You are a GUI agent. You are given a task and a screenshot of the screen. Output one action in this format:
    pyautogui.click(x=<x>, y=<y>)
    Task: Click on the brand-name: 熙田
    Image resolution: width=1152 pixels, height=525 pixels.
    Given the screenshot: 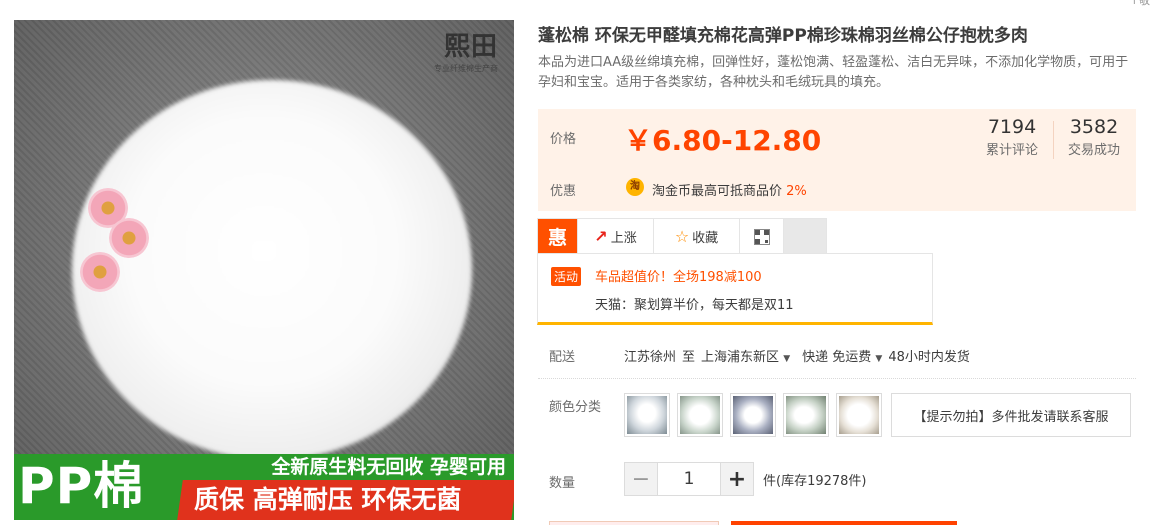 What is the action you would take?
    pyautogui.click(x=470, y=47)
    